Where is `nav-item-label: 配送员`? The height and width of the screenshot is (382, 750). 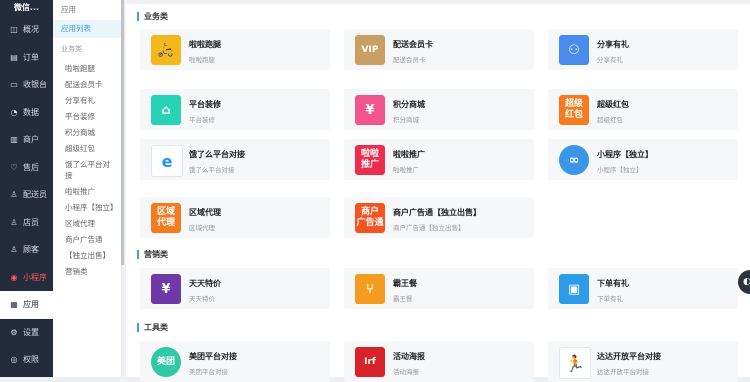
nav-item-label: 配送员 is located at coordinates (35, 195).